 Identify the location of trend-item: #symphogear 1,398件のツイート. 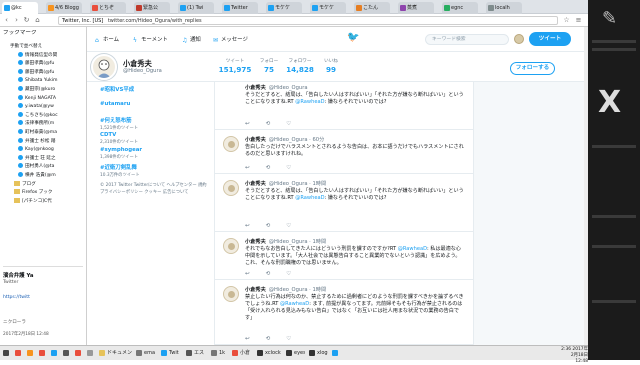
(121, 153).